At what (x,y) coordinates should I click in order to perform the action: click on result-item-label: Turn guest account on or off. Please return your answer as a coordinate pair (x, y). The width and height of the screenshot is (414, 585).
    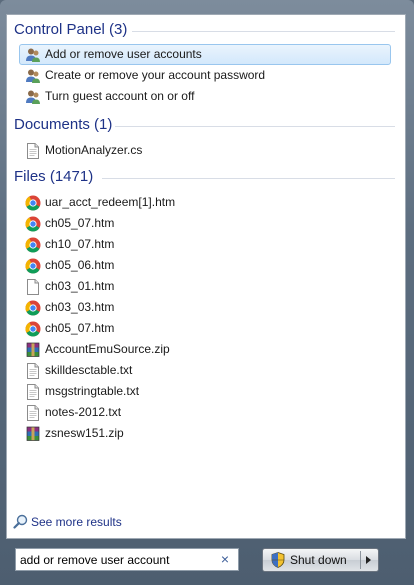
    Looking at the image, I should click on (120, 96).